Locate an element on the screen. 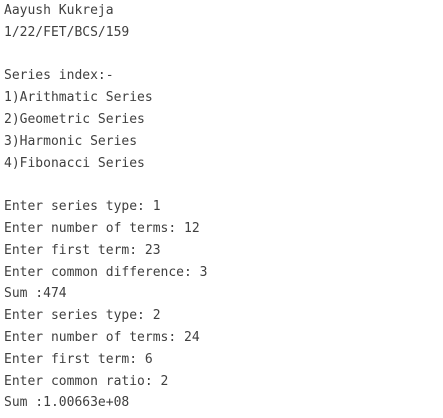  run1-sum: Sum :474 is located at coordinates (35, 294).